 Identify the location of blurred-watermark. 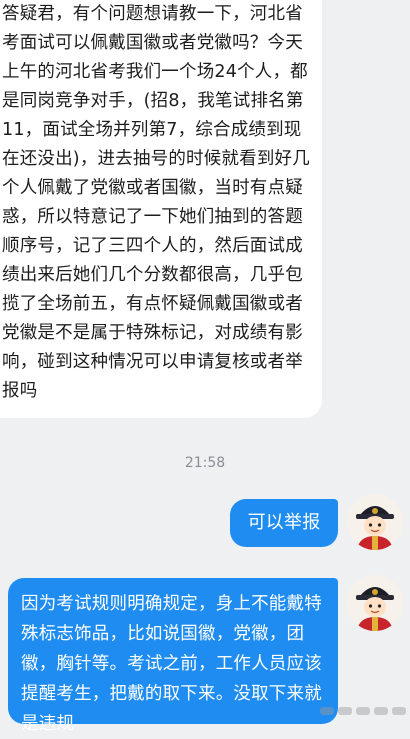
(363, 711).